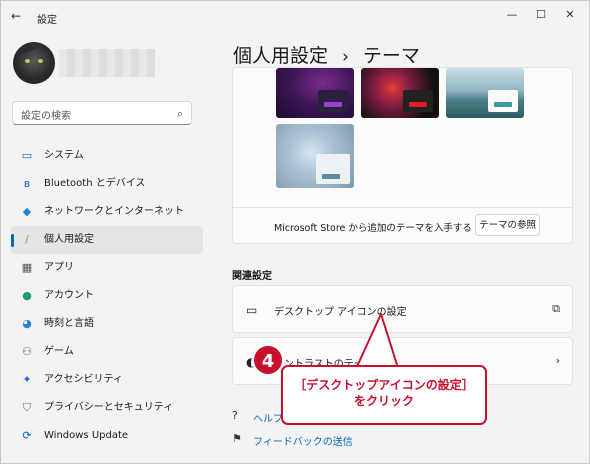 The height and width of the screenshot is (464, 590). Describe the element at coordinates (377, 368) in the screenshot. I see `callout-pointer-mask` at that location.